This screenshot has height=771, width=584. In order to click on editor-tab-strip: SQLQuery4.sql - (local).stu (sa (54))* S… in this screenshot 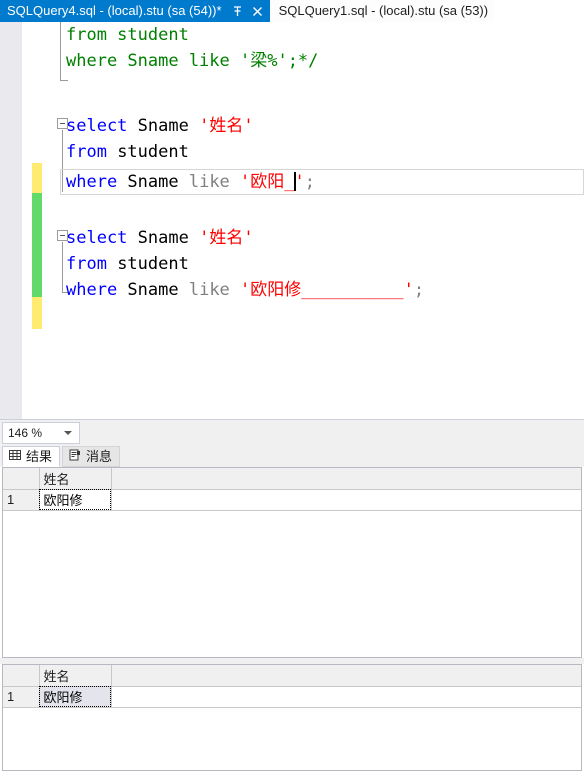, I will do `click(292, 11)`.